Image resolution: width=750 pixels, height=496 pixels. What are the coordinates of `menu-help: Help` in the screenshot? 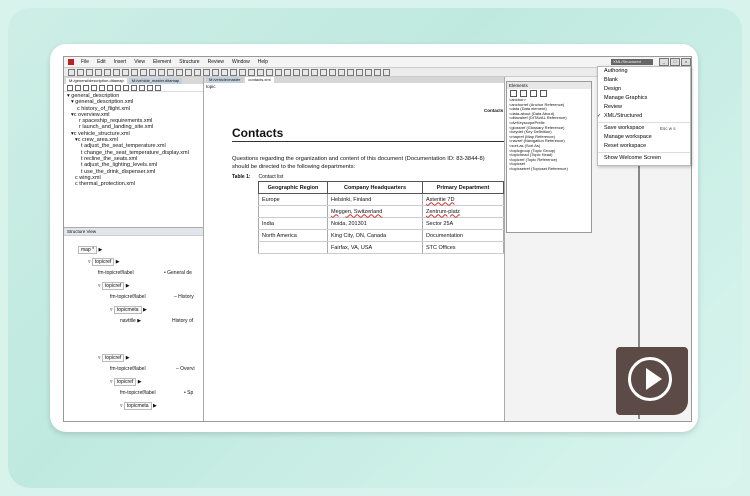 It's located at (263, 62).